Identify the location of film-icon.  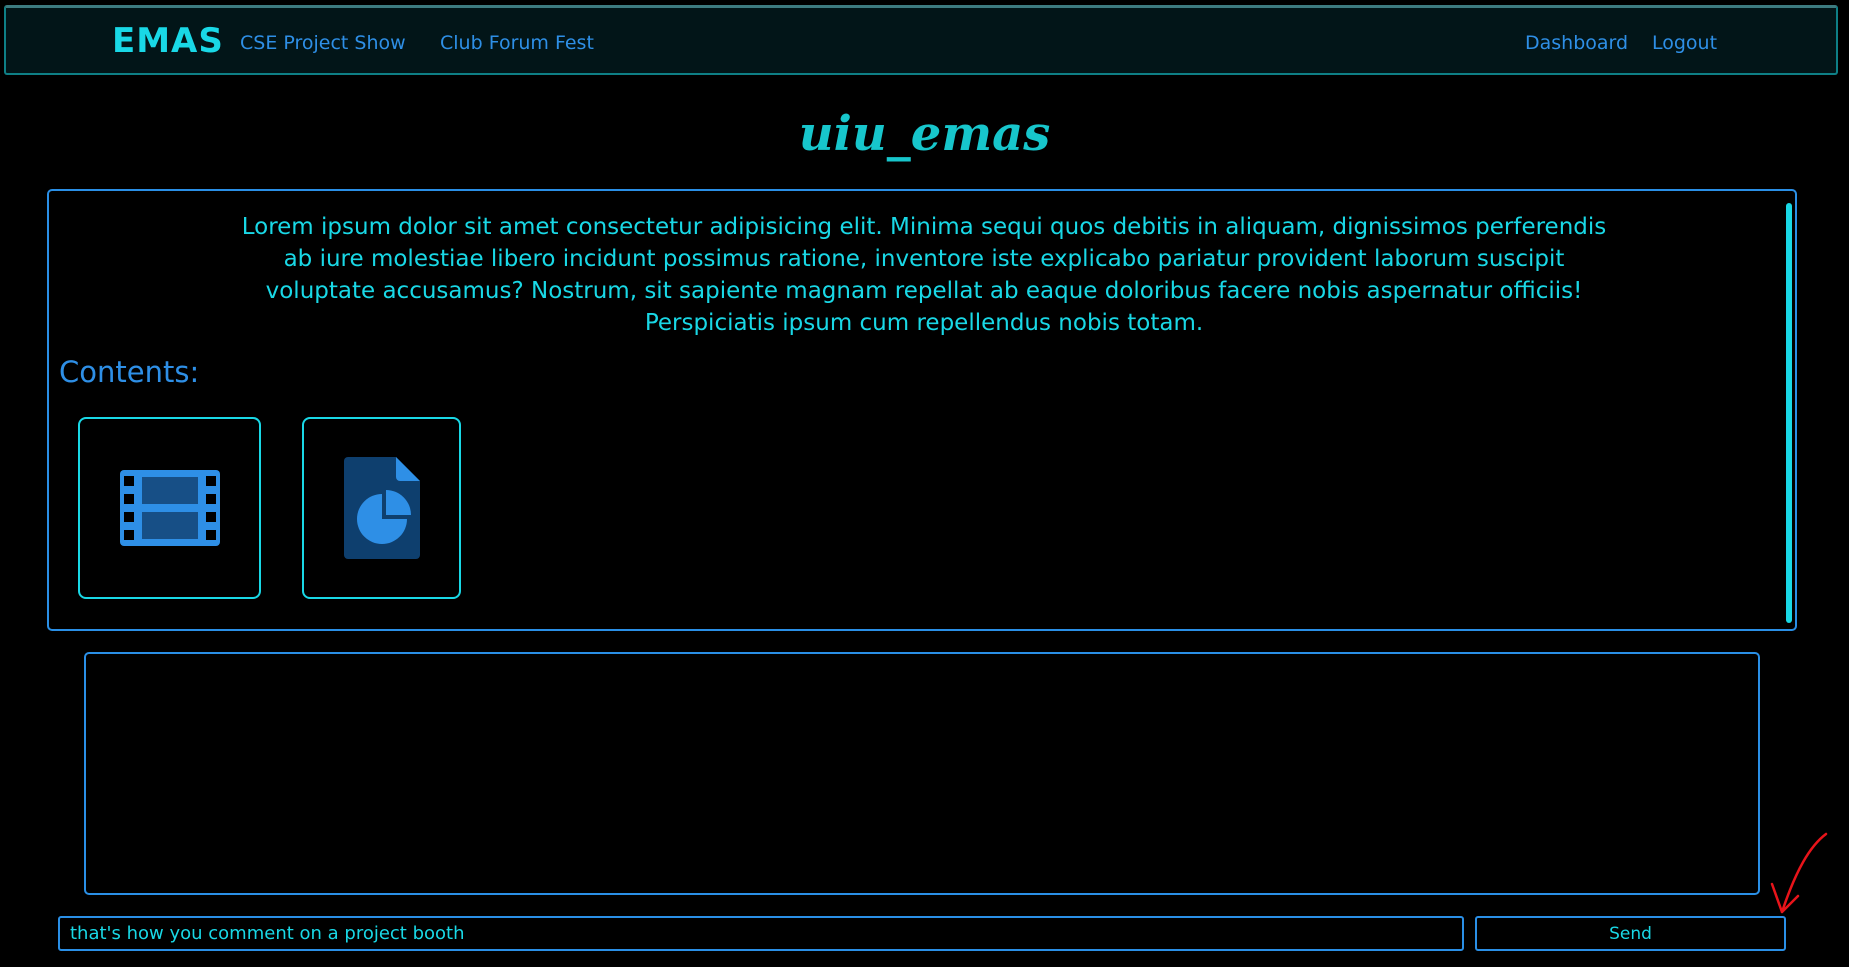
(169, 508).